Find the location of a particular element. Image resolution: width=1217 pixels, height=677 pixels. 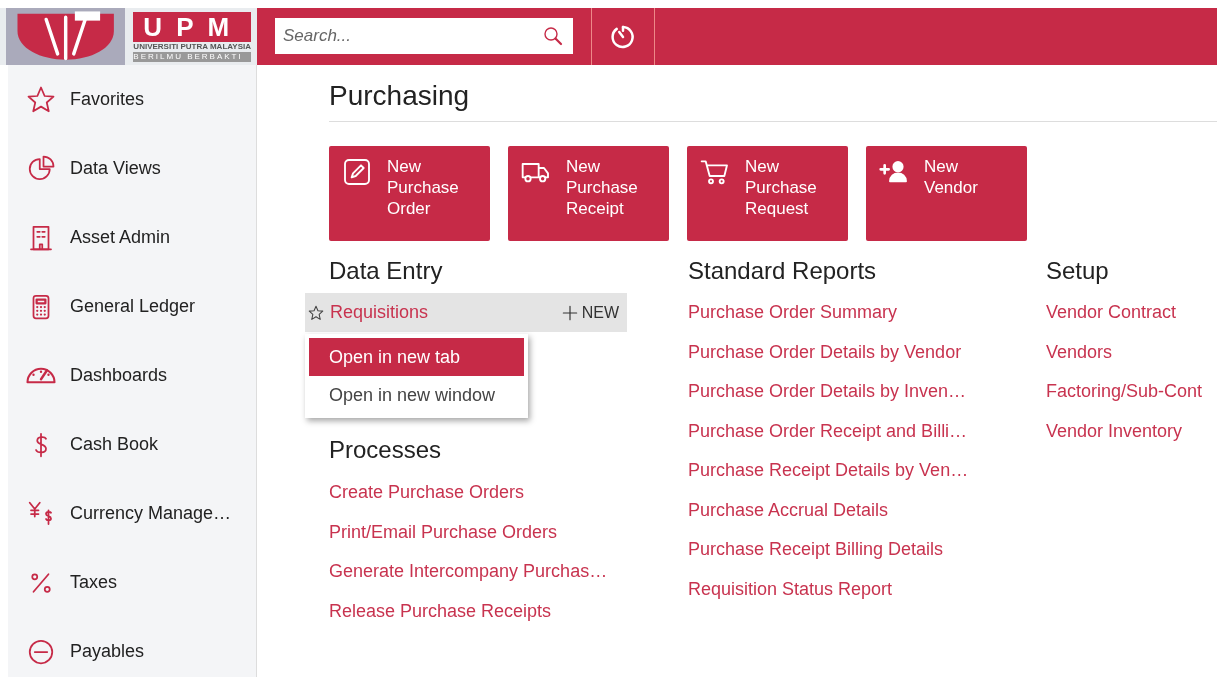

new-button: NEW is located at coordinates (589, 312).